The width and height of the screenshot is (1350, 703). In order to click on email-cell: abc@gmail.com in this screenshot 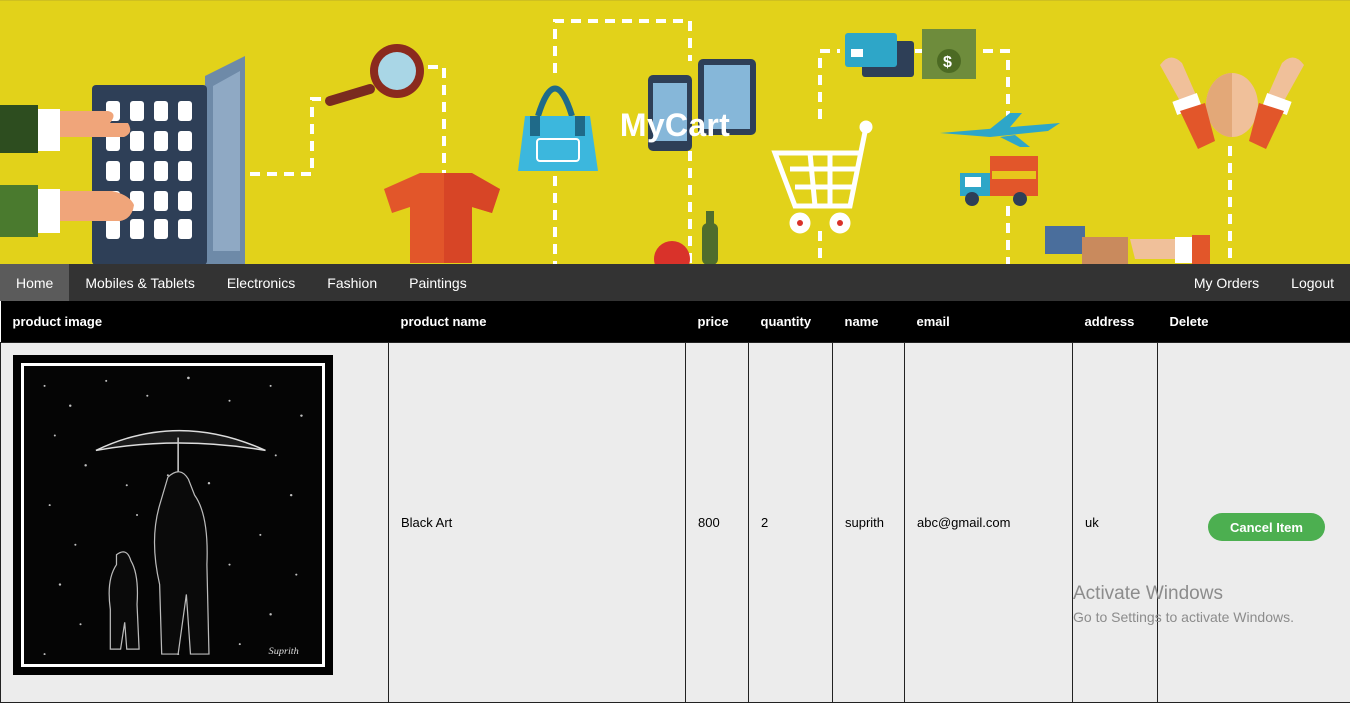, I will do `click(989, 522)`.